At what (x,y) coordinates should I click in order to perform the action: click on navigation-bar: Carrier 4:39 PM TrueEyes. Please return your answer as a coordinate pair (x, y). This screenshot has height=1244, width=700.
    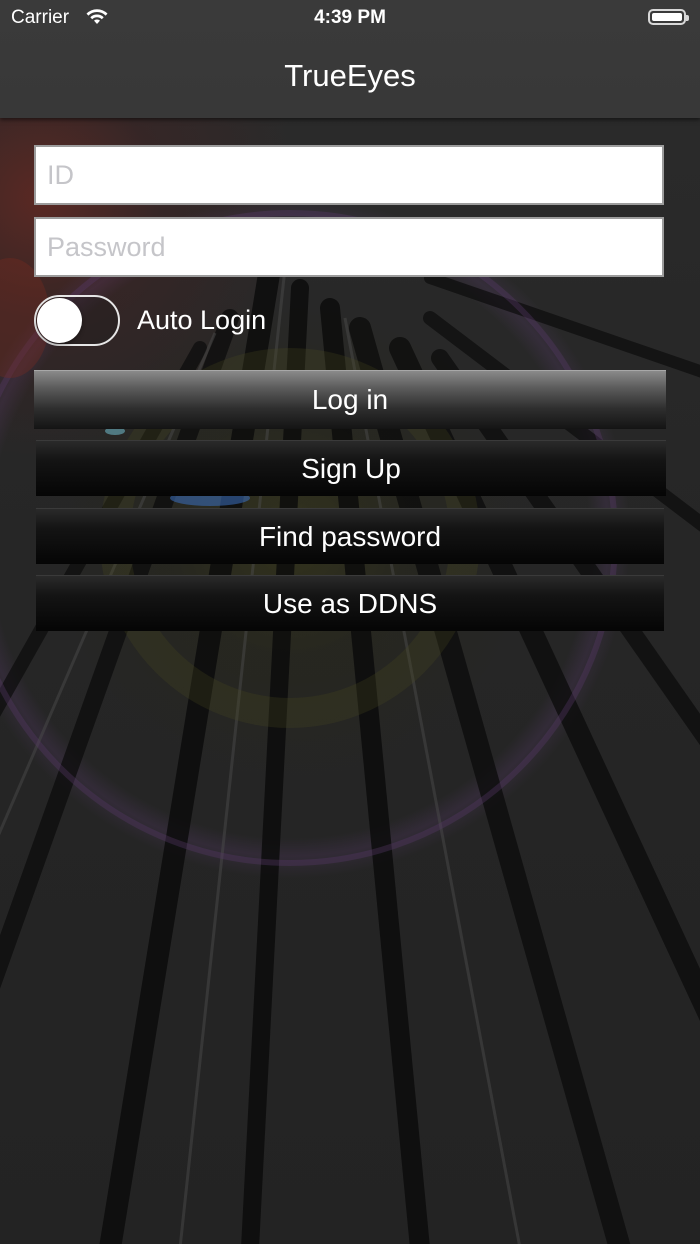
    Looking at the image, I should click on (350, 59).